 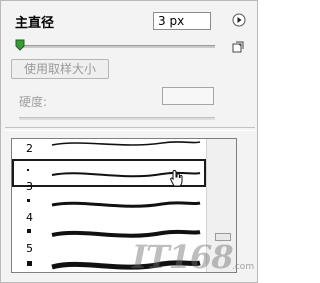 What do you see at coordinates (183, 257) in the screenshot?
I see `watermark-logo: IT168` at bounding box center [183, 257].